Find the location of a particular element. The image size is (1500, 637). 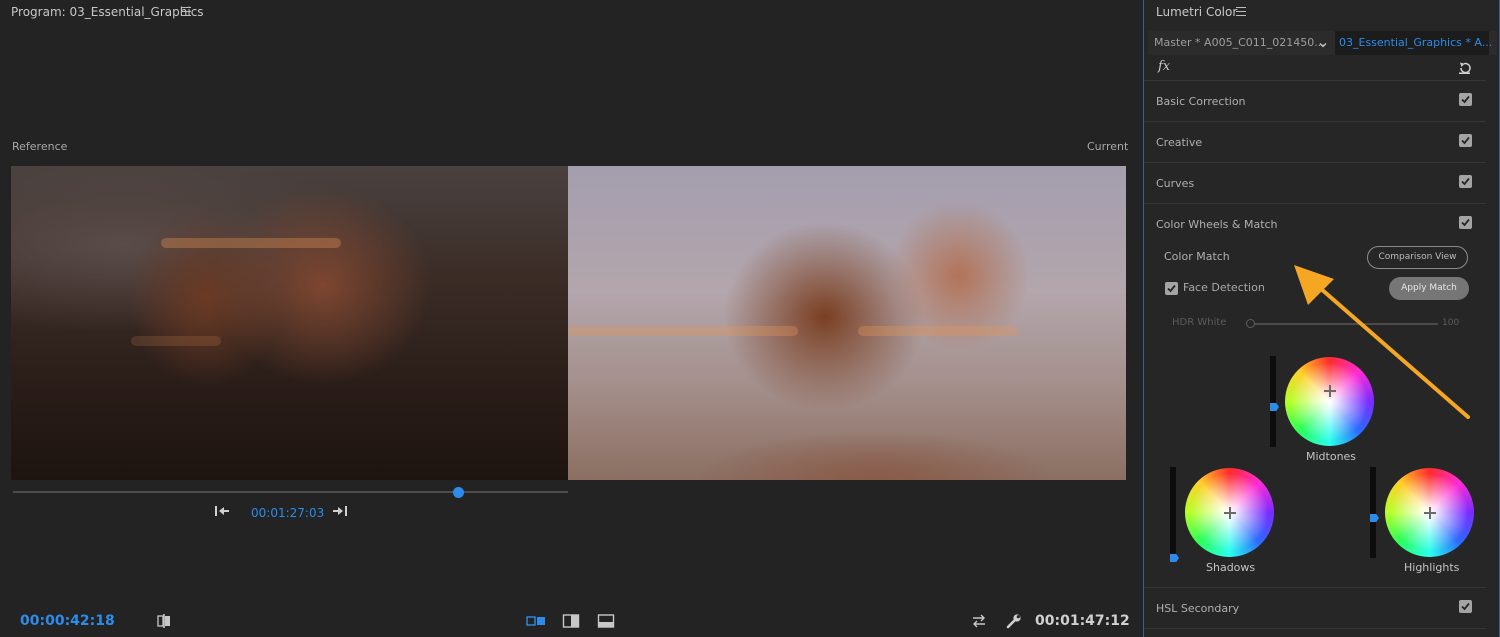

shadows-slider-thumb is located at coordinates (1174, 558).